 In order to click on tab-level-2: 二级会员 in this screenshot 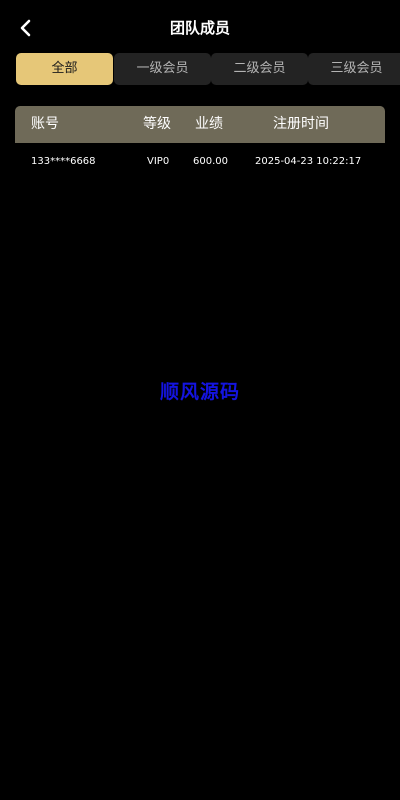, I will do `click(259, 69)`.